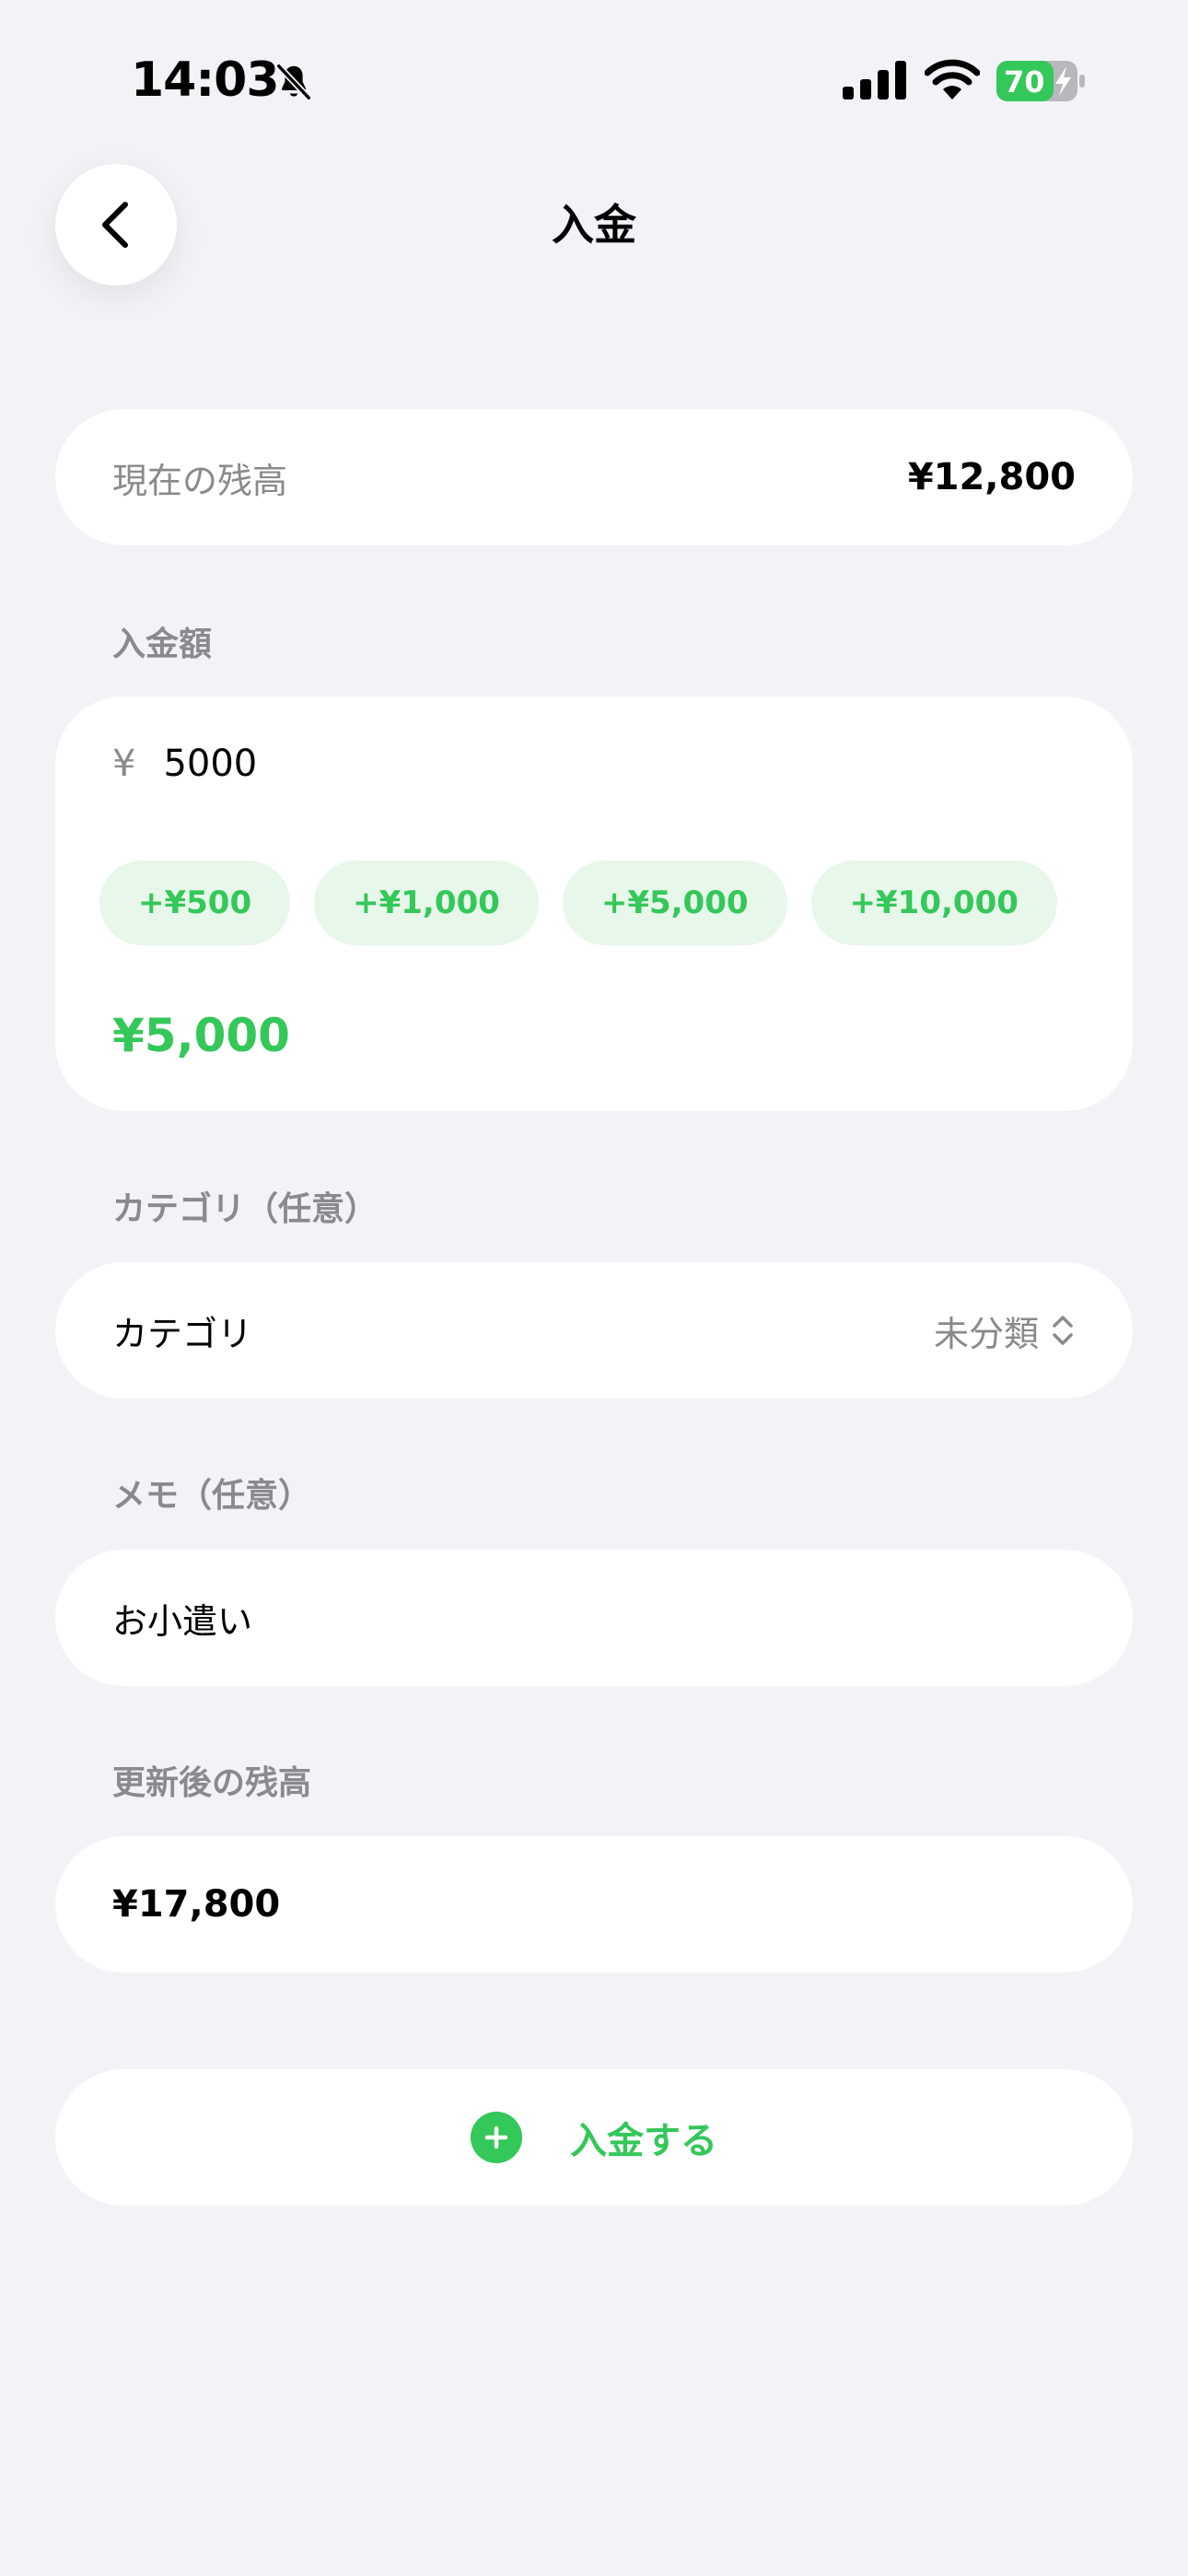 This screenshot has height=2576, width=1188. Describe the element at coordinates (594, 1618) in the screenshot. I see `memo-field: お小遣い` at that location.